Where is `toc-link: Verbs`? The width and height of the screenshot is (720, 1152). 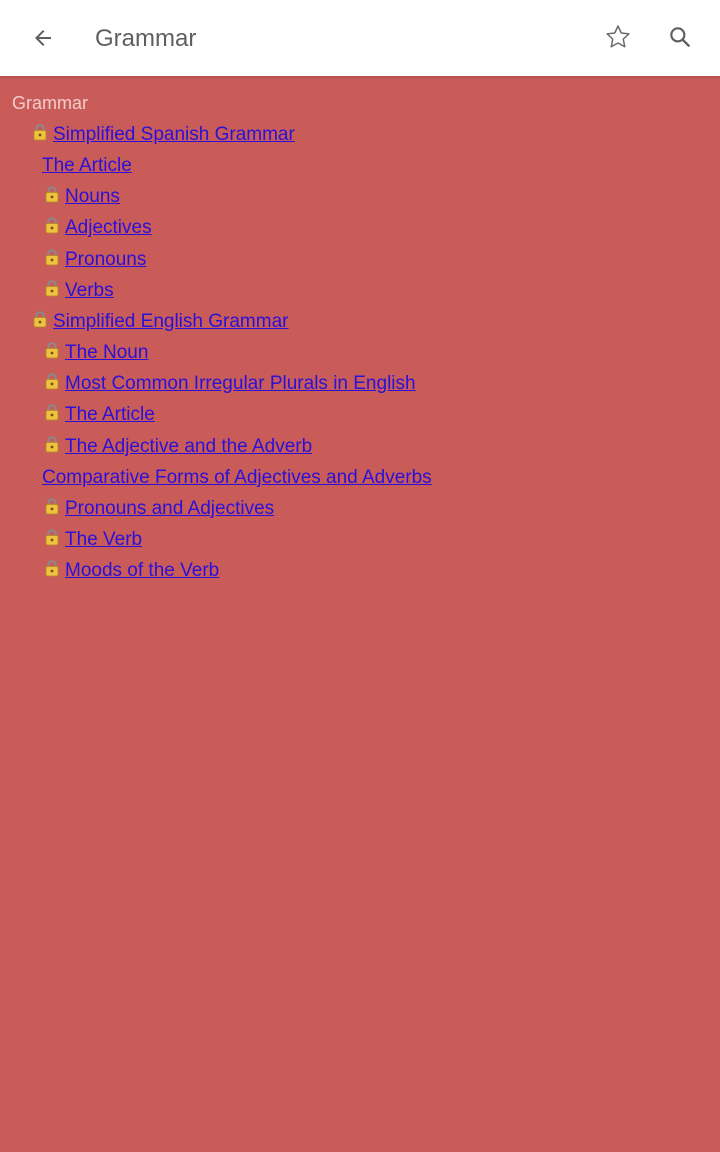
toc-link: Verbs is located at coordinates (78, 291).